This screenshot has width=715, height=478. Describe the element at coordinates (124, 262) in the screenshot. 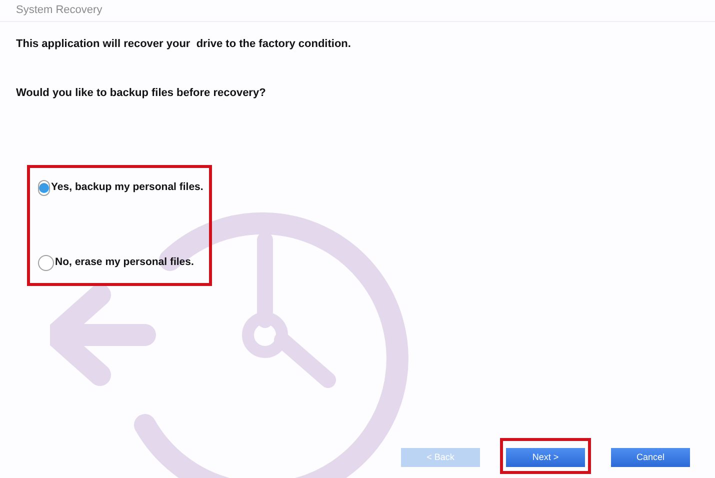

I see `radio-label: No, erase my personal files.` at that location.